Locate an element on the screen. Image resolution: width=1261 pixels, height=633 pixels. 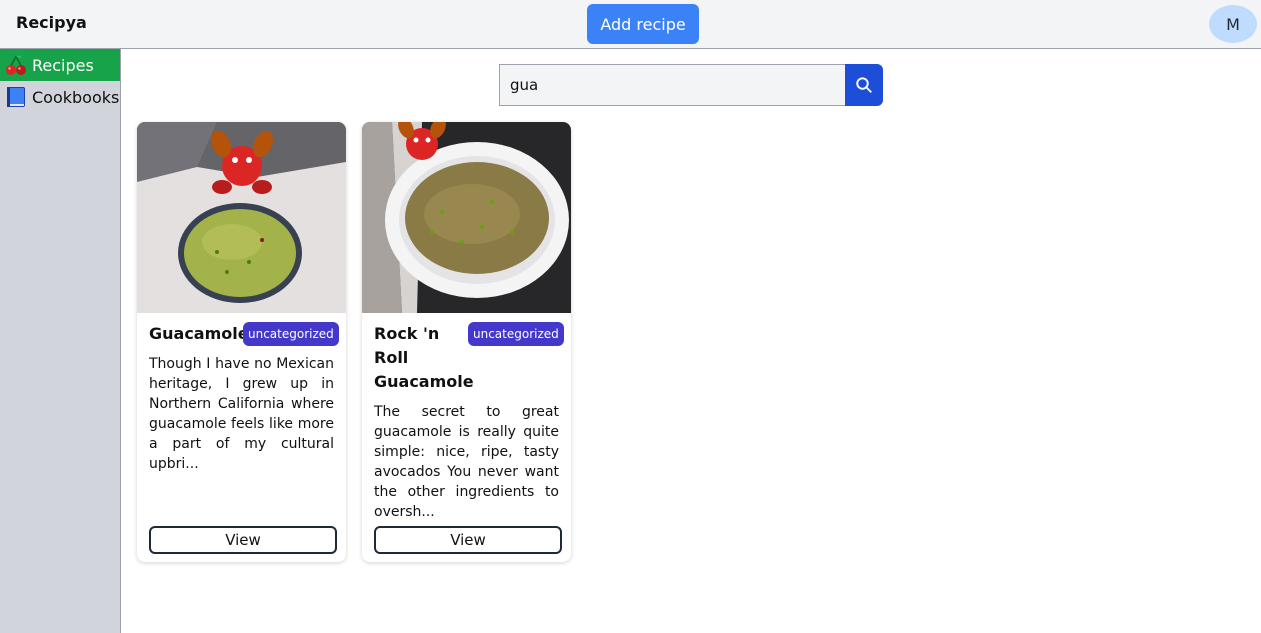
sidebar-item-label: Cookbooks is located at coordinates (76, 97).